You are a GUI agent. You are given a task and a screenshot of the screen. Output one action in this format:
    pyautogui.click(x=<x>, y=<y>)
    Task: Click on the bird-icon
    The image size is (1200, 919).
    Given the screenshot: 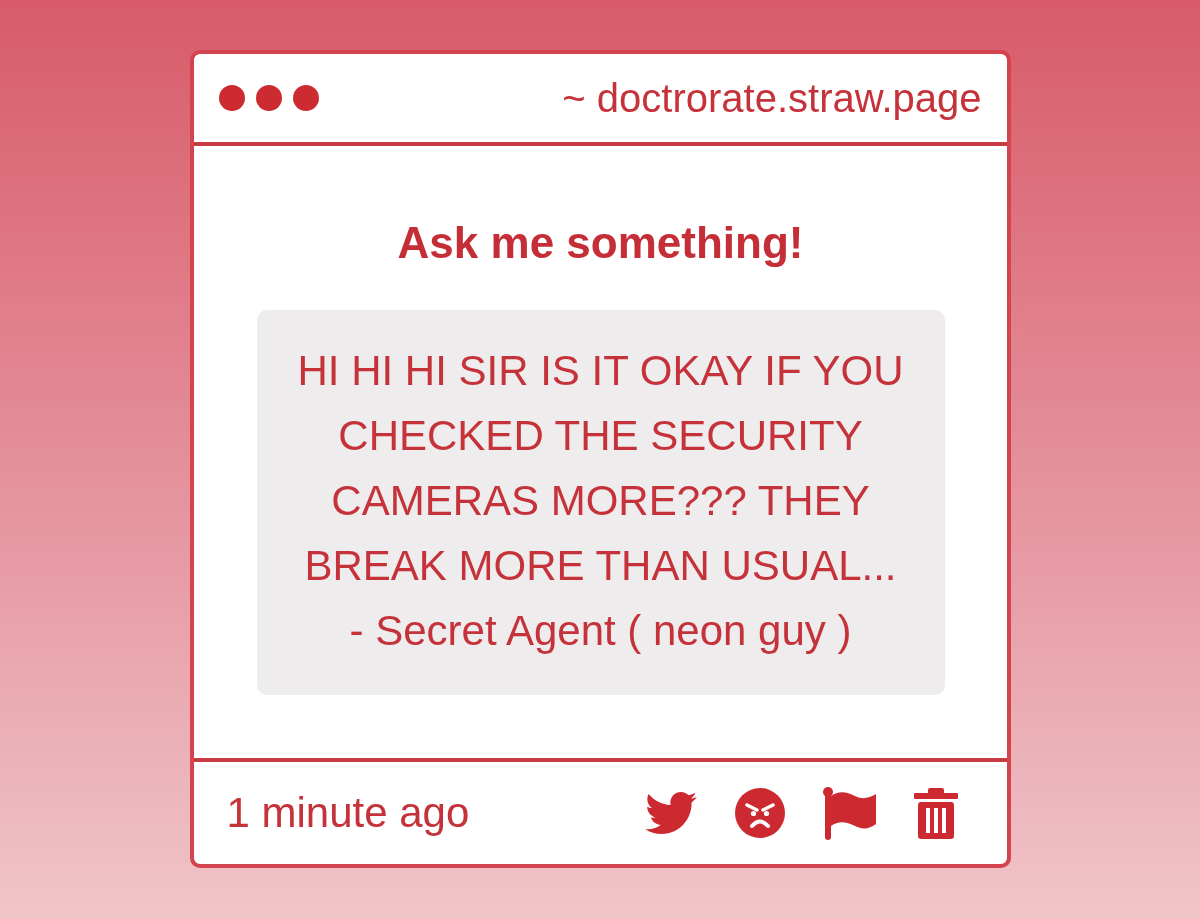 What is the action you would take?
    pyautogui.click(x=670, y=813)
    